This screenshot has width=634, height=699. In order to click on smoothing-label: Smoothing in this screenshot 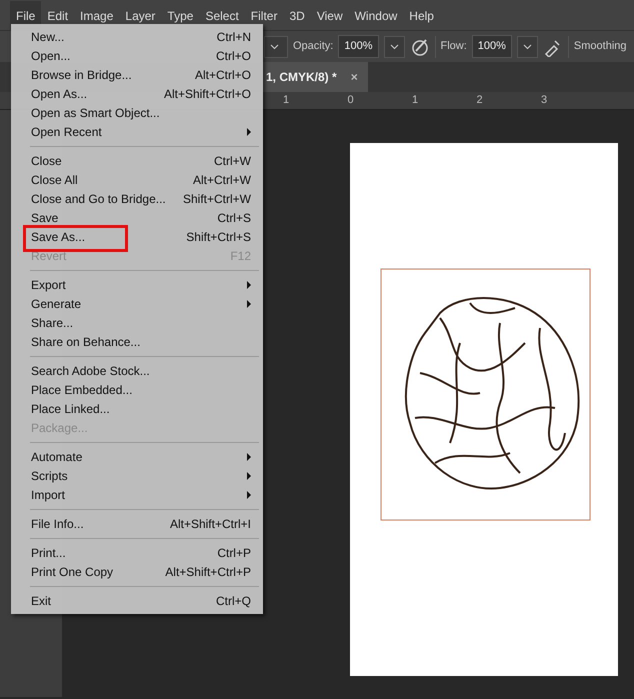, I will do `click(600, 46)`.